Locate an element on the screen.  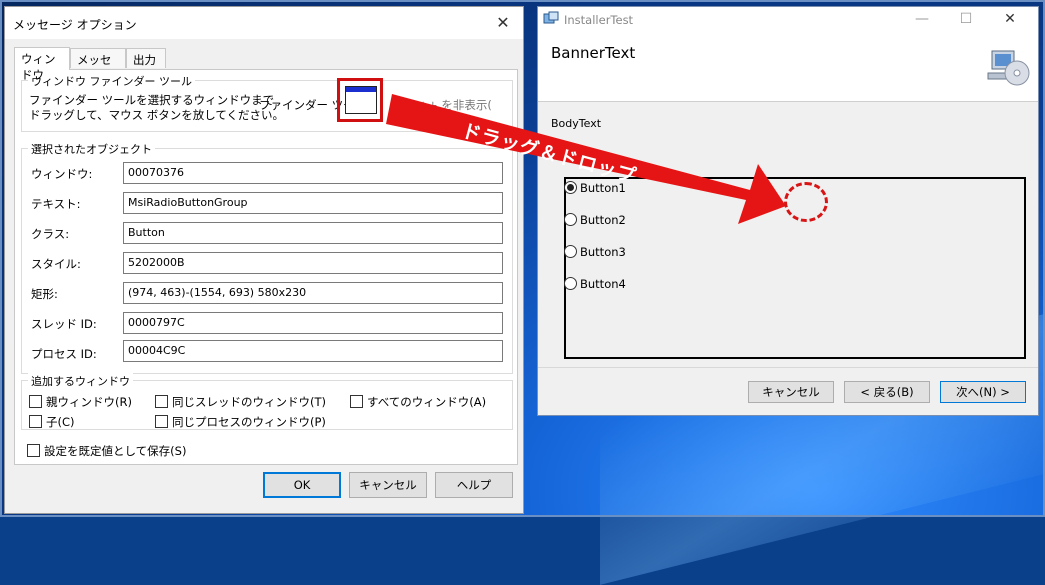
tab-window: ウィンドウ is located at coordinates (42, 64).